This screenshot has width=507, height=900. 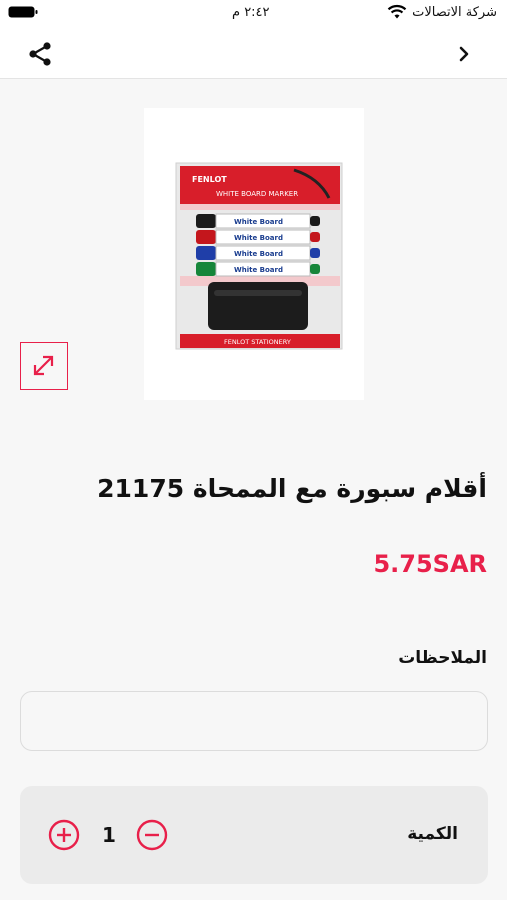 What do you see at coordinates (464, 54) in the screenshot?
I see `chevron-right-icon` at bounding box center [464, 54].